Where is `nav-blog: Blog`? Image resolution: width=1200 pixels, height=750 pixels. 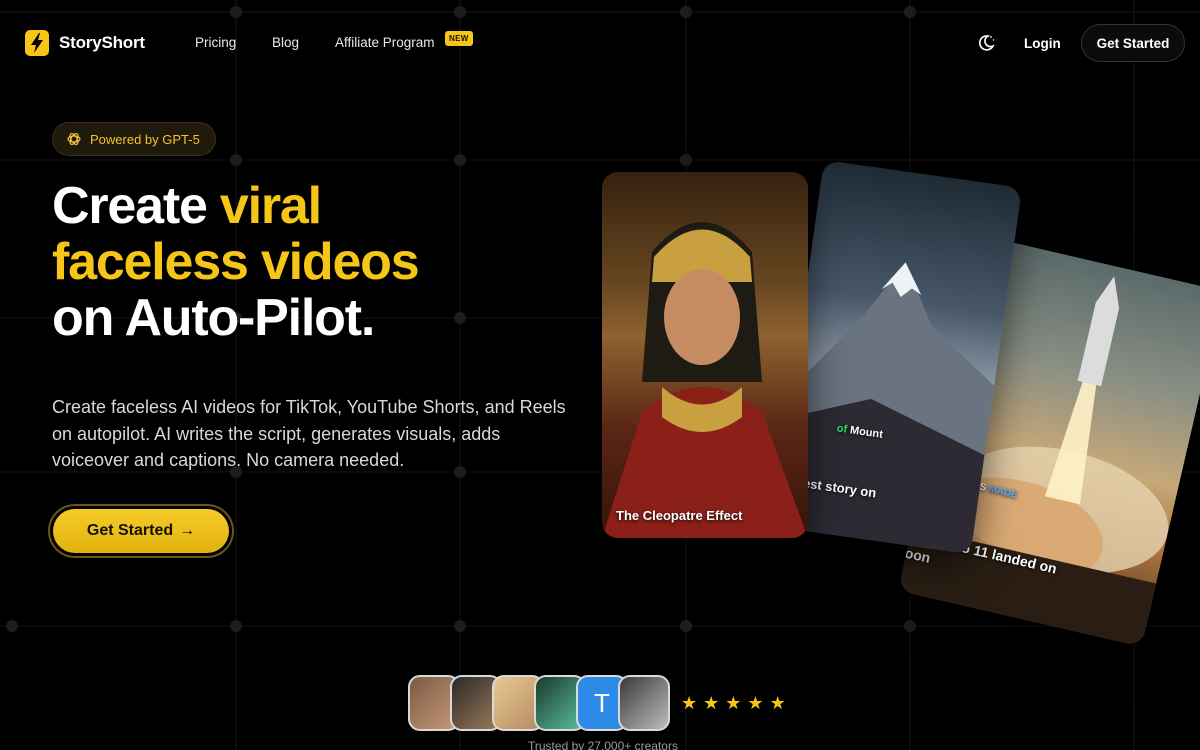 nav-blog: Blog is located at coordinates (285, 42).